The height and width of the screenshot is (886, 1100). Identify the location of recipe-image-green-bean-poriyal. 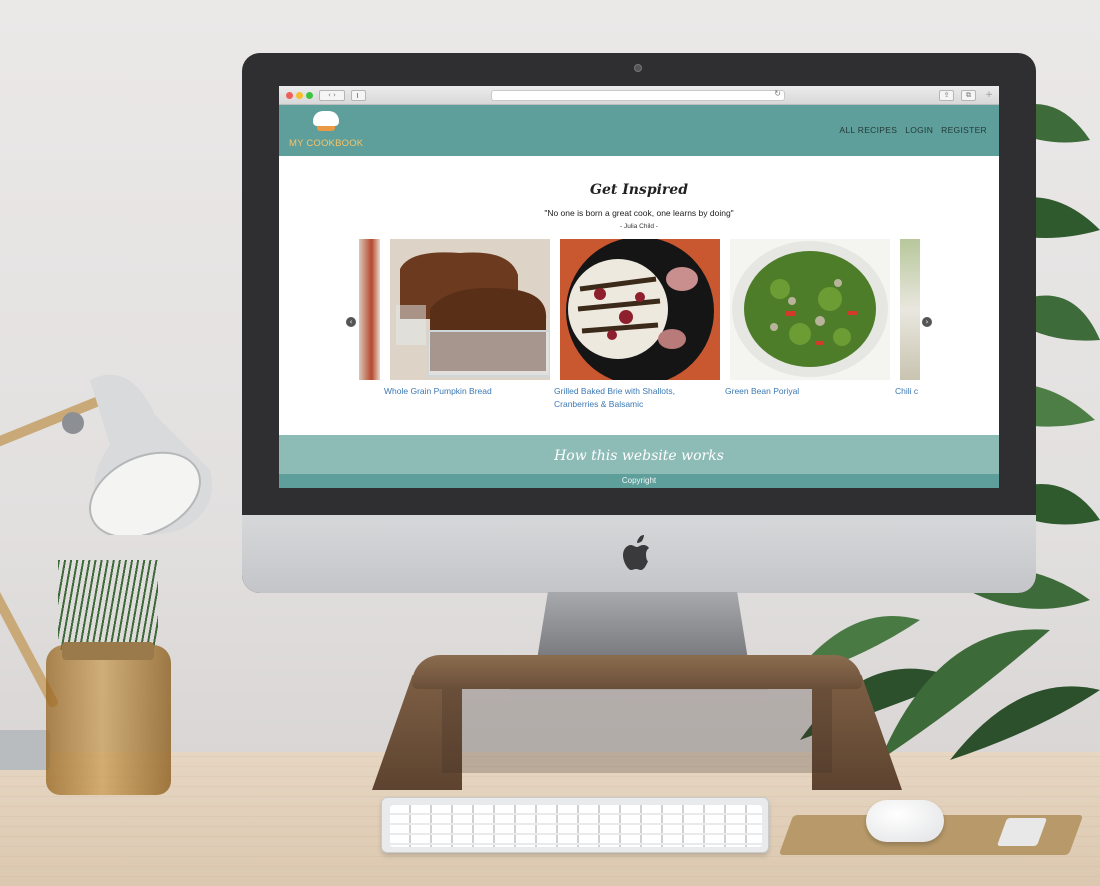
(810, 309).